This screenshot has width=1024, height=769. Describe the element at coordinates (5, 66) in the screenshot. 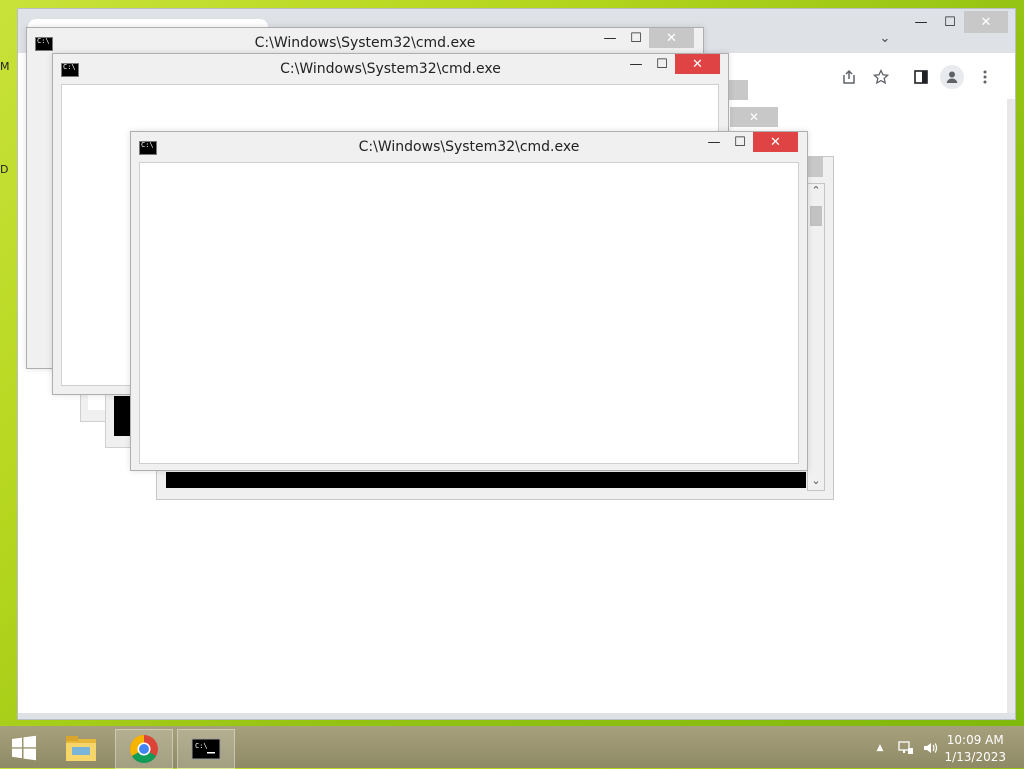

I see `desktop-edge-label-m: M` at that location.